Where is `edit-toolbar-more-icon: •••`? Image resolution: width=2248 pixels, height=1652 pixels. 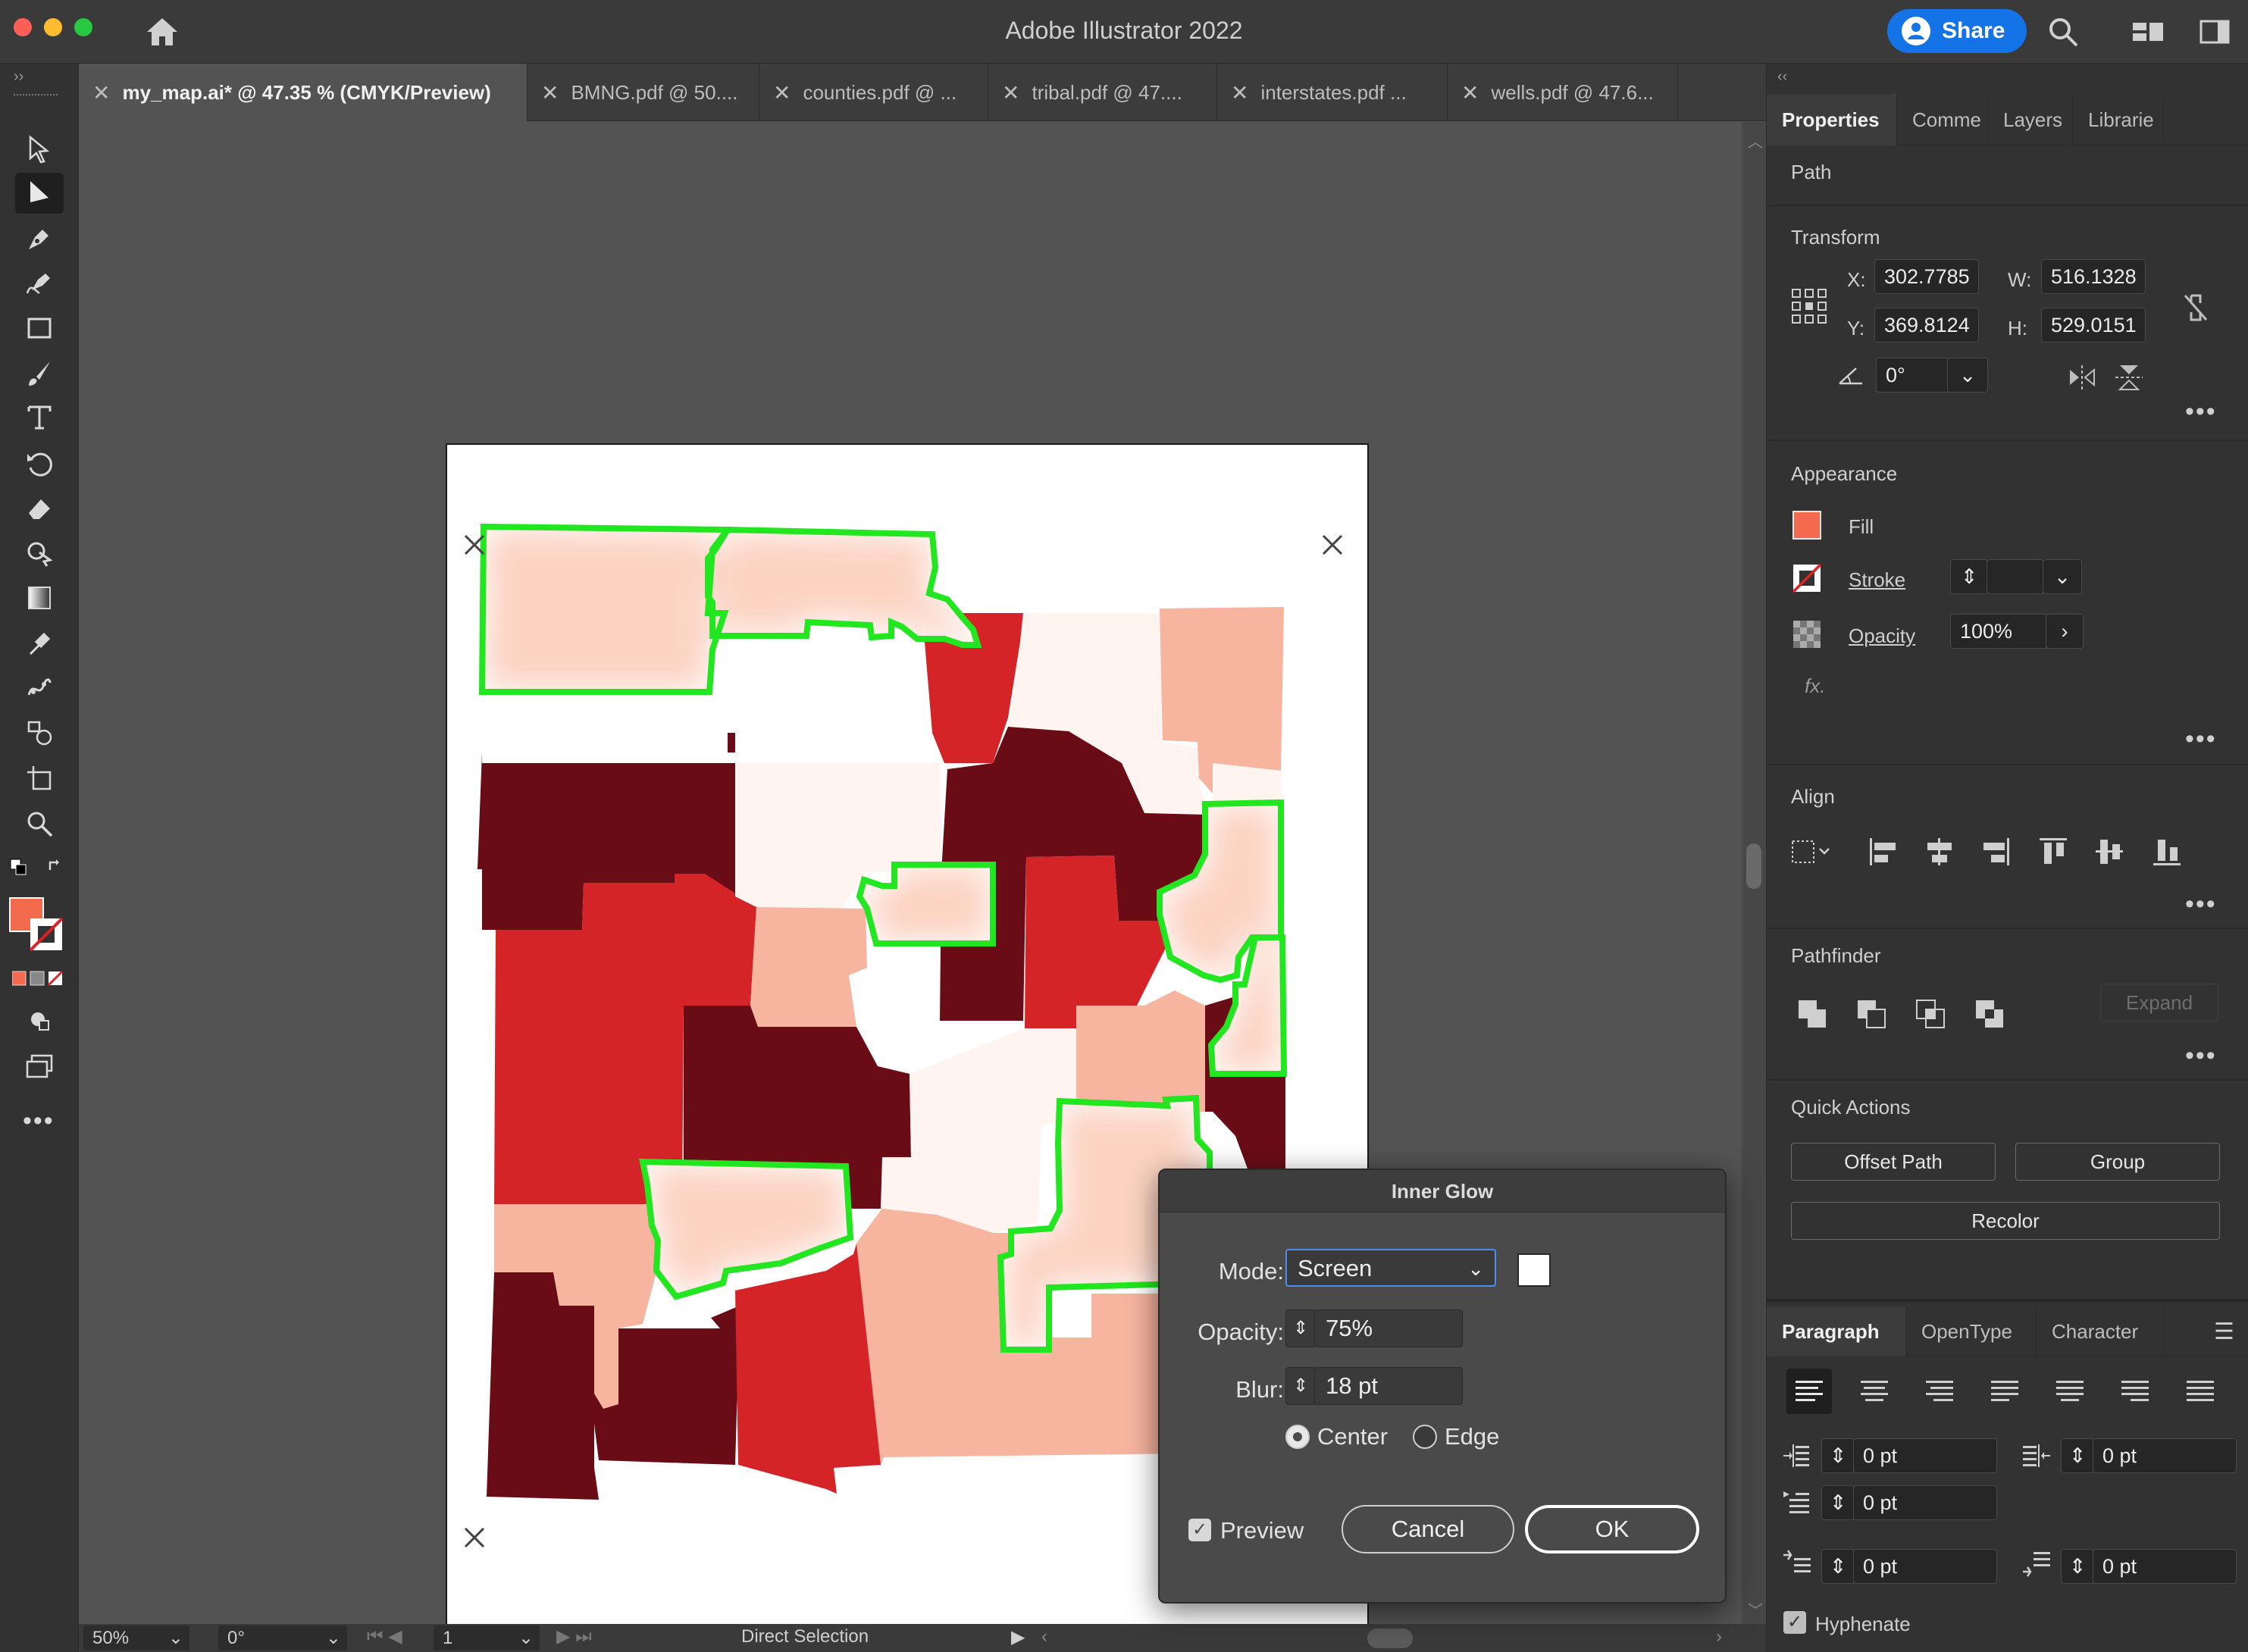
edit-toolbar-more-icon: ••• is located at coordinates (39, 1121).